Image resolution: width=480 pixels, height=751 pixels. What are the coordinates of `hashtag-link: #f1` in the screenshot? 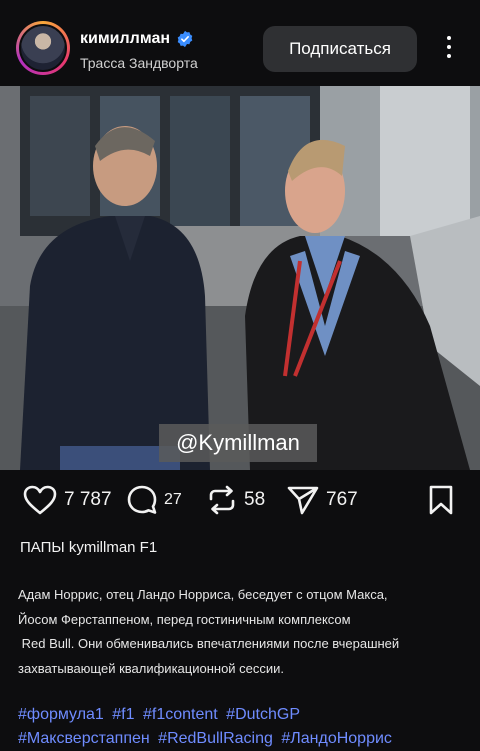 It's located at (123, 714).